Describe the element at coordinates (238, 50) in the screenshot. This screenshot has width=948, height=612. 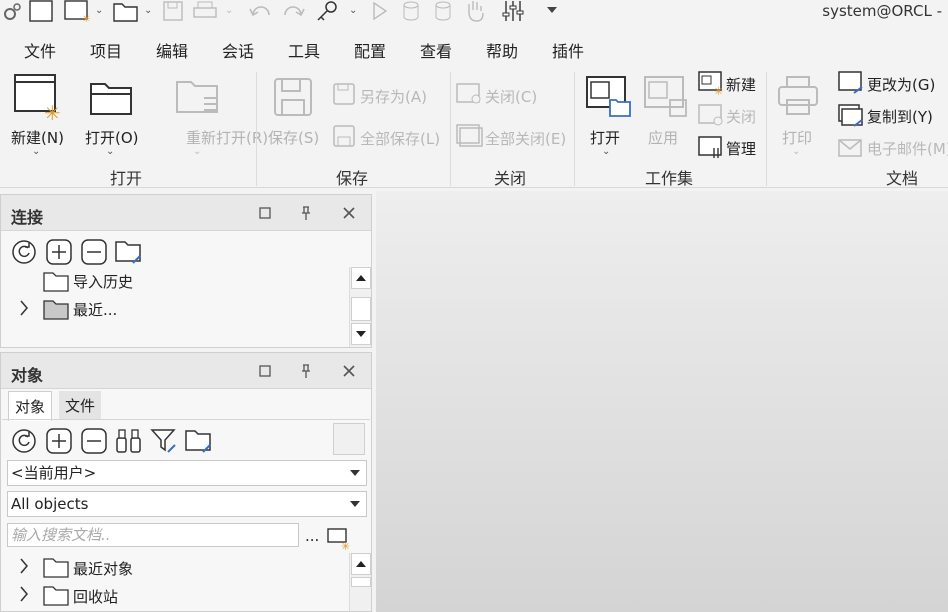
I see `menu-session: 会话` at that location.